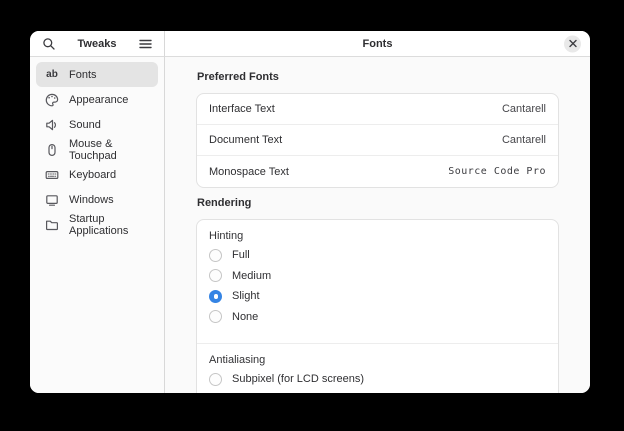 The image size is (624, 431). Describe the element at coordinates (224, 203) in the screenshot. I see `section-title: Rendering` at that location.